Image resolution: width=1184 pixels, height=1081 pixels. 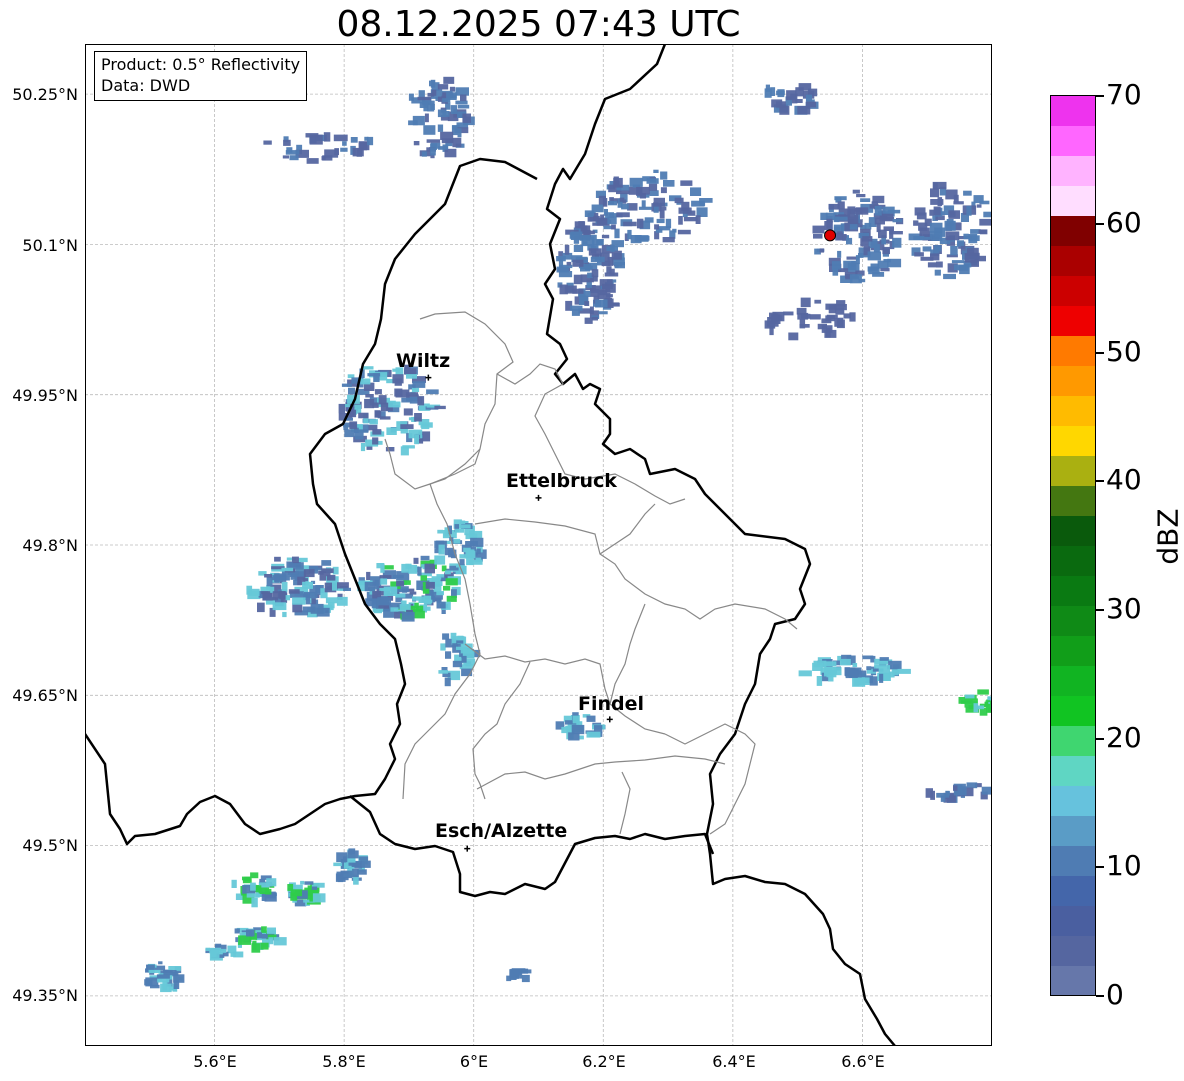 I want to click on product-label: Product: 0.5° Reflectivity, so click(x=201, y=64).